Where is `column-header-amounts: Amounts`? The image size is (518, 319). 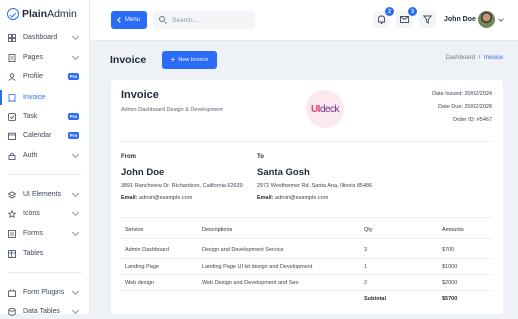
column-header-amounts: Amounts is located at coordinates (453, 230).